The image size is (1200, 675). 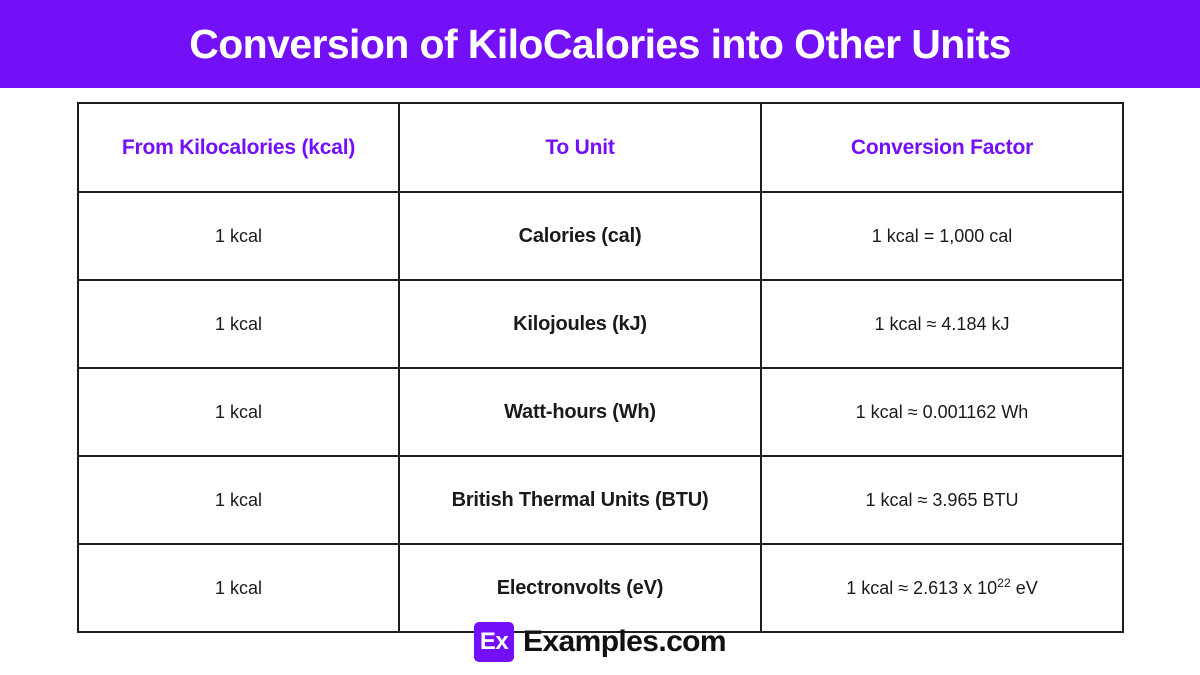 I want to click on cell-unit: Electronvolts (eV), so click(x=580, y=588).